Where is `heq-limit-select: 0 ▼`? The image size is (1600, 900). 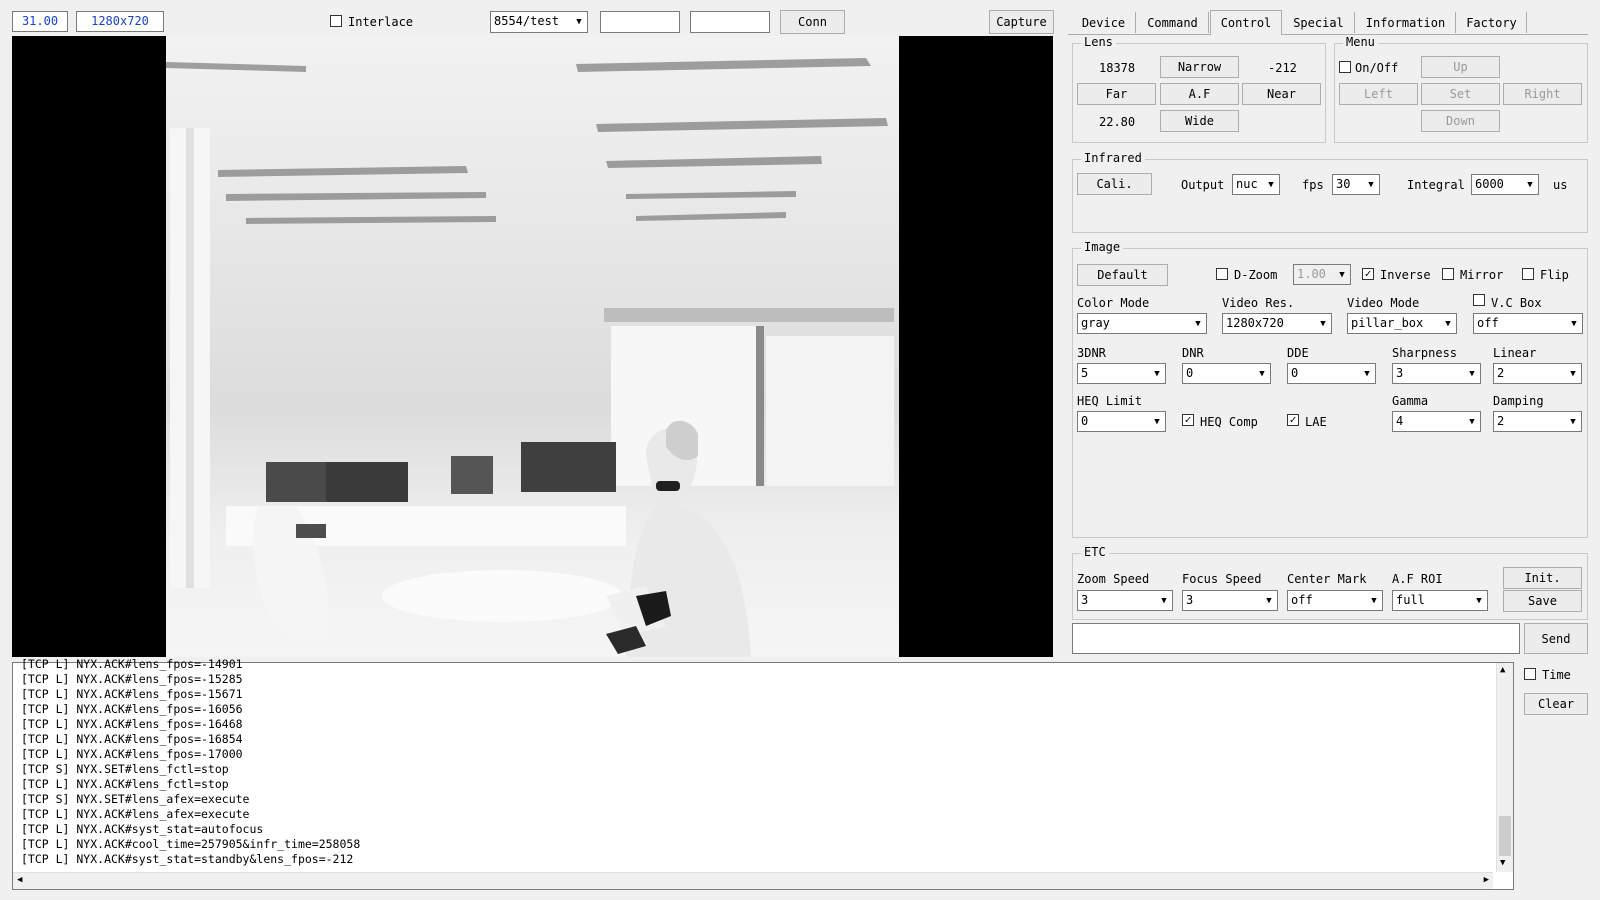
heq-limit-select: 0 ▼ is located at coordinates (1121, 421).